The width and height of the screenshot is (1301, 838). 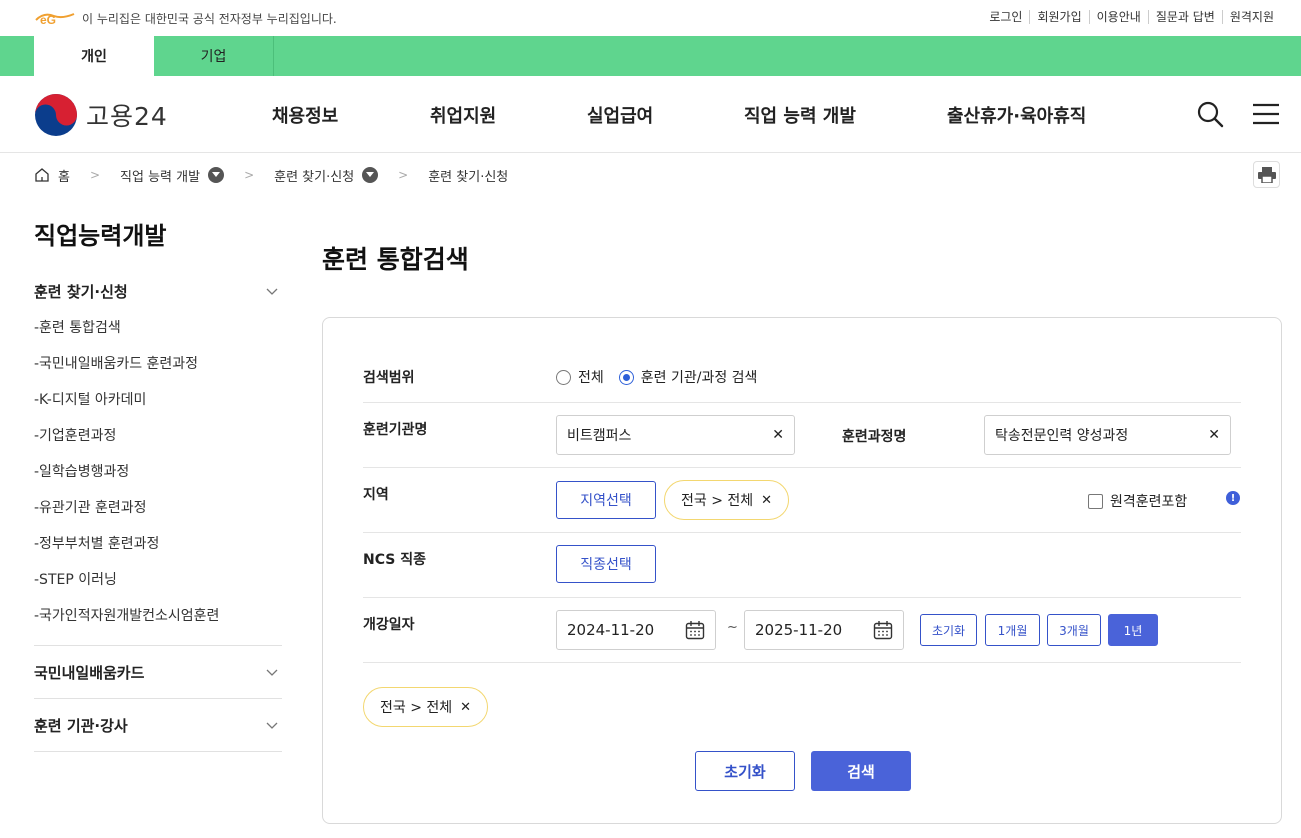 I want to click on scope-radio-group: 전체 훈련 기관/과정 검색, so click(x=656, y=377).